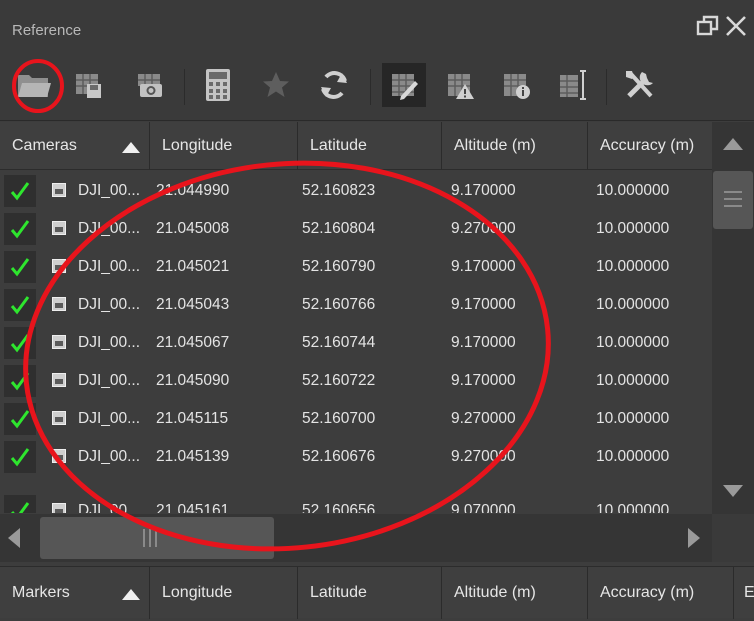  I want to click on column-header-error: E, so click(744, 593).